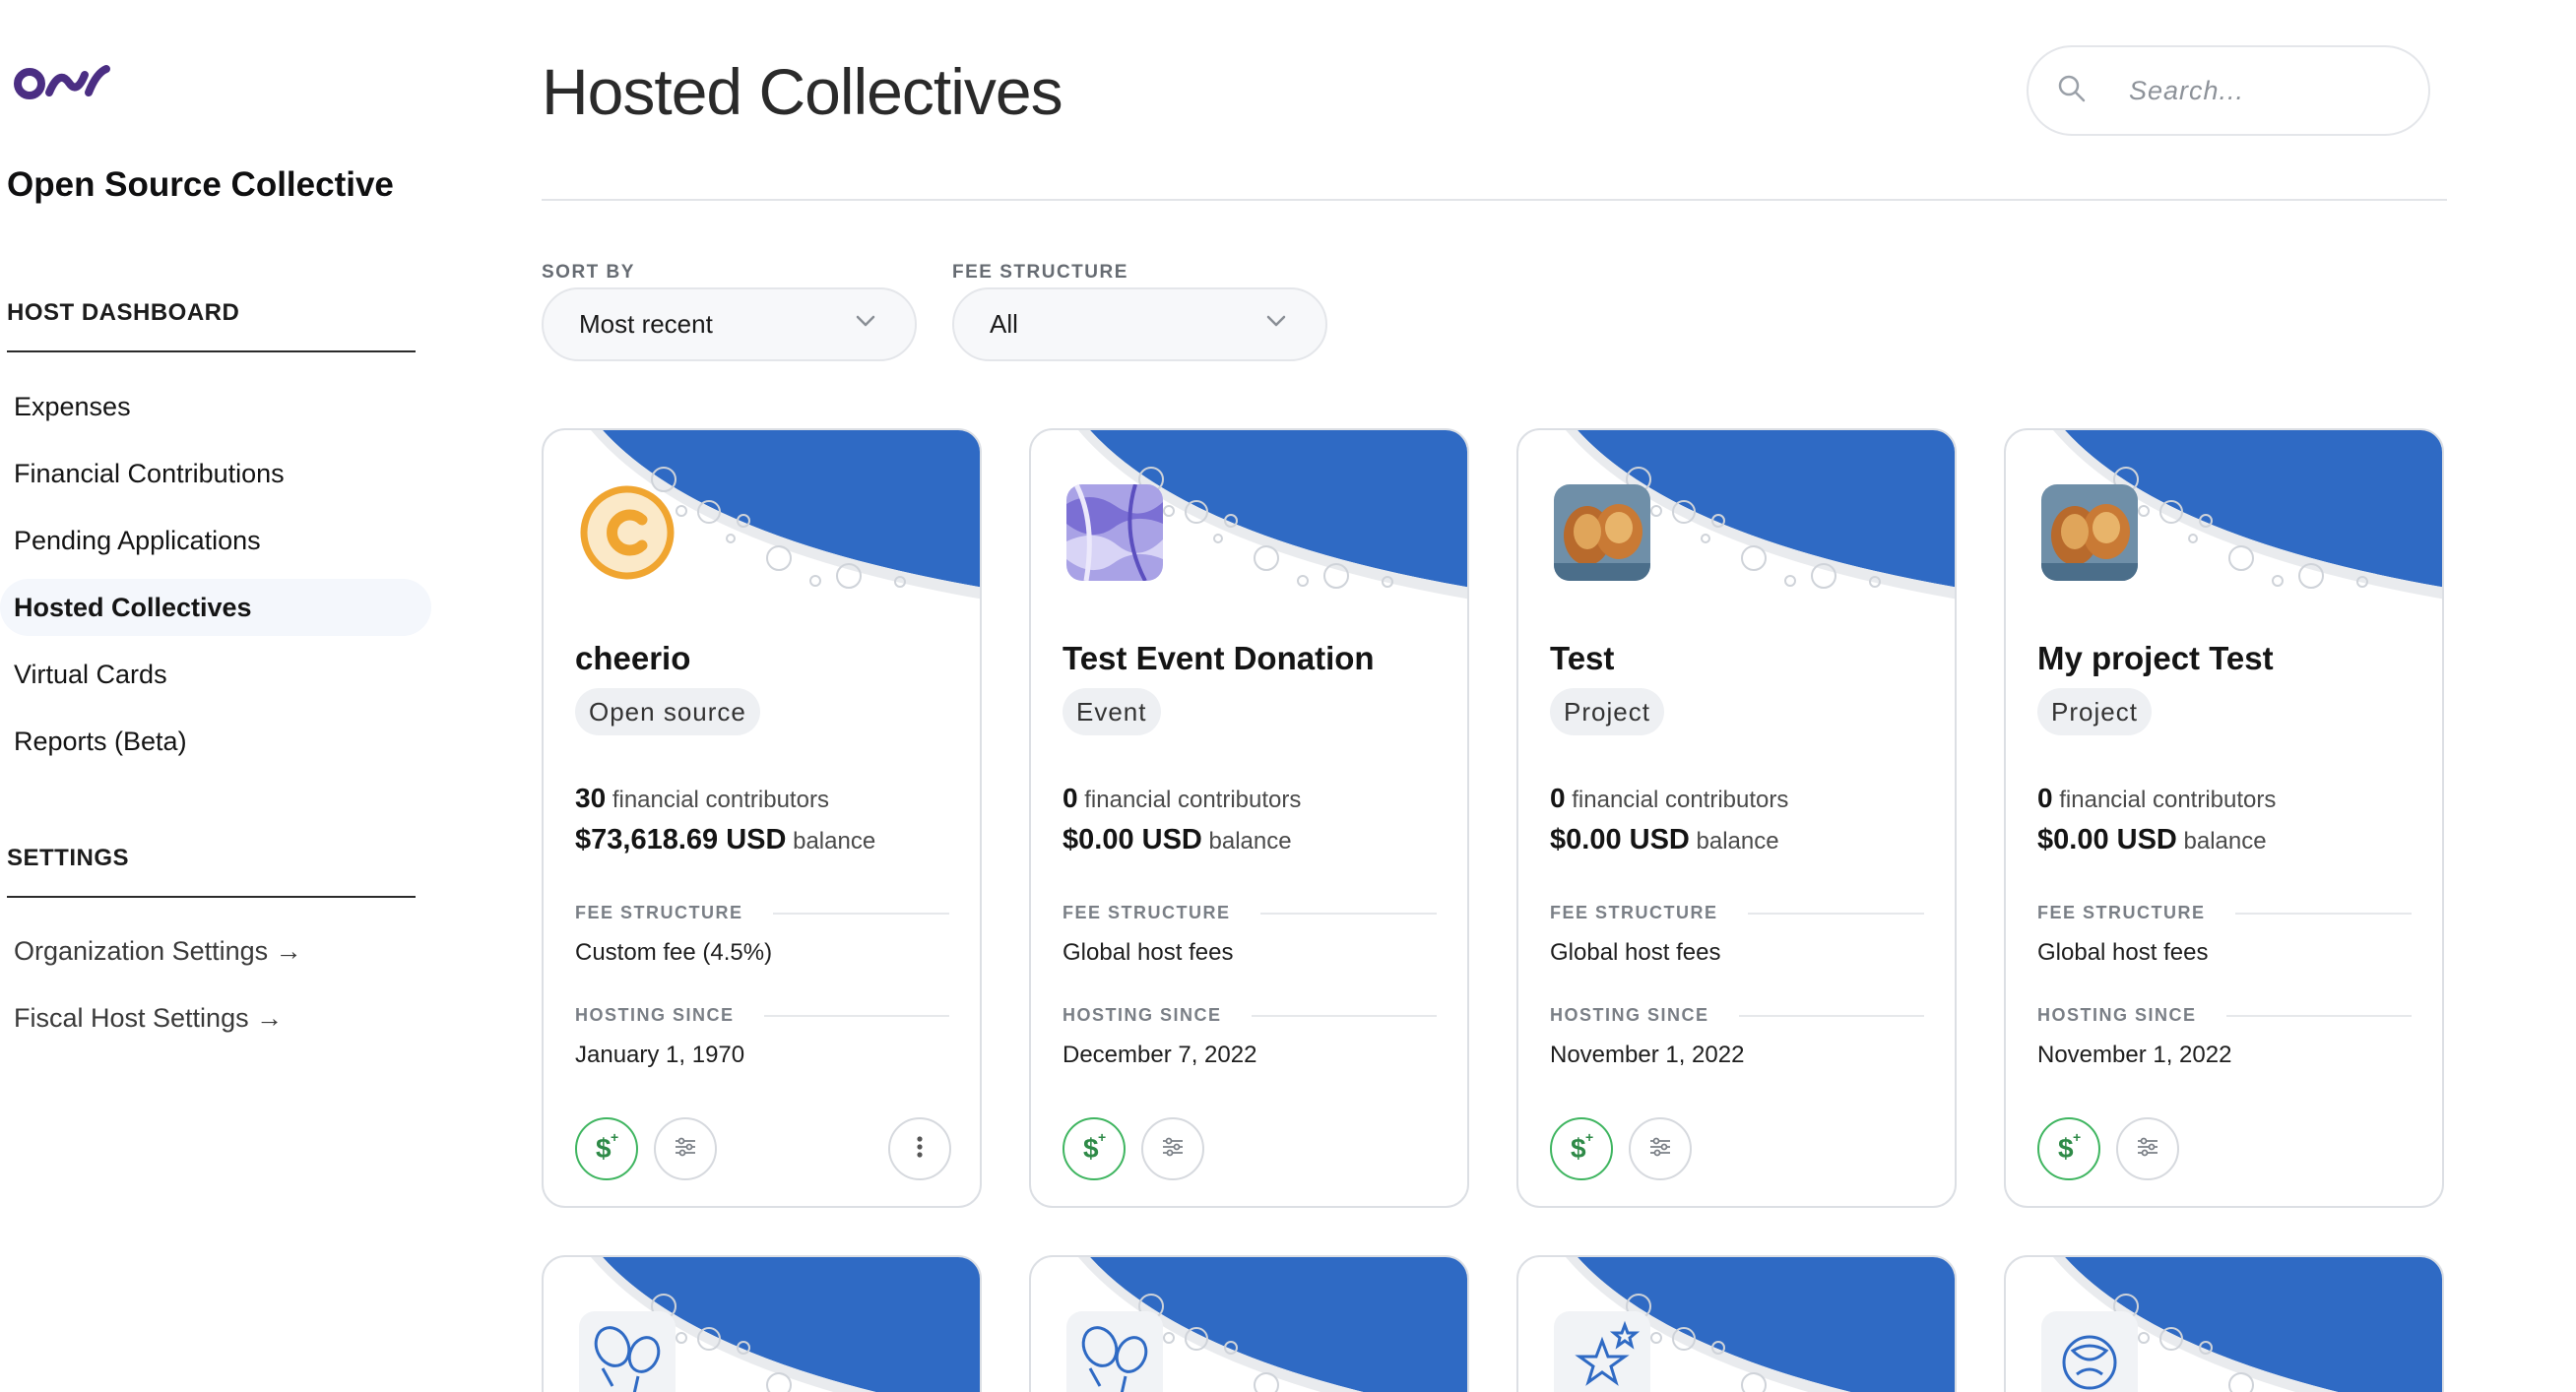 The height and width of the screenshot is (1392, 2576). Describe the element at coordinates (1582, 658) in the screenshot. I see `collective-name: Test` at that location.